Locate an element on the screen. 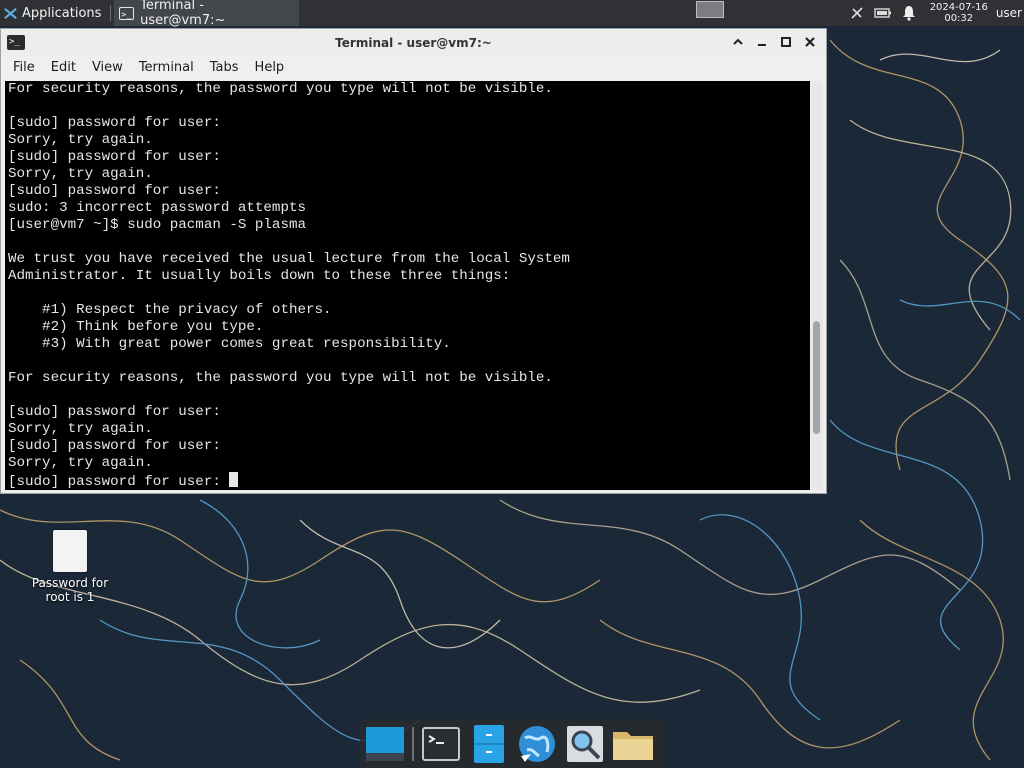 This screenshot has width=1024, height=768. shade-button is located at coordinates (738, 42).